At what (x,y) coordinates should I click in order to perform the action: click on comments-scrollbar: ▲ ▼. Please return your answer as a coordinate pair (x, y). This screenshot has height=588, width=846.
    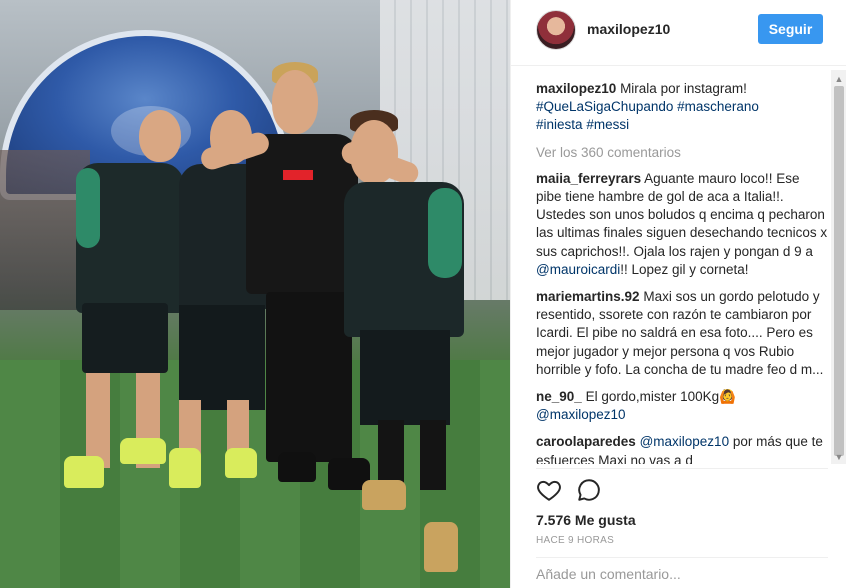
    Looking at the image, I should click on (838, 267).